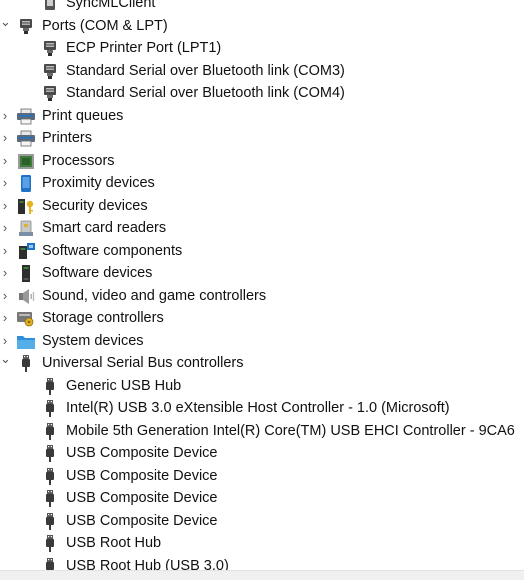 The width and height of the screenshot is (524, 580). Describe the element at coordinates (67, 138) in the screenshot. I see `tree-item-label: Printers` at that location.